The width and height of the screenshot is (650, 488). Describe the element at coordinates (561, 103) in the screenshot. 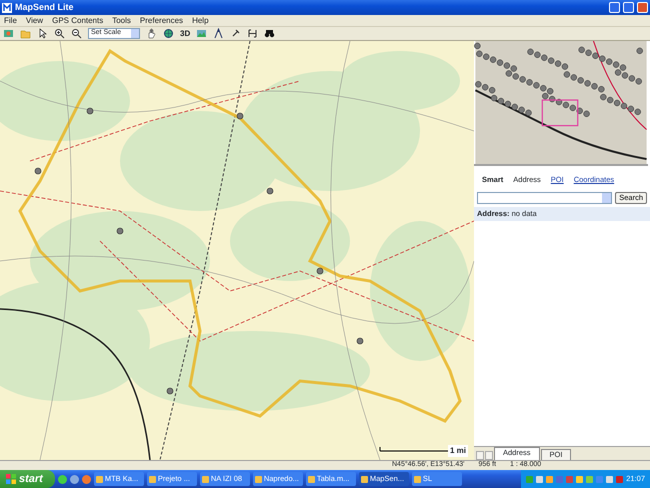

I see `overview-map-drawing` at that location.